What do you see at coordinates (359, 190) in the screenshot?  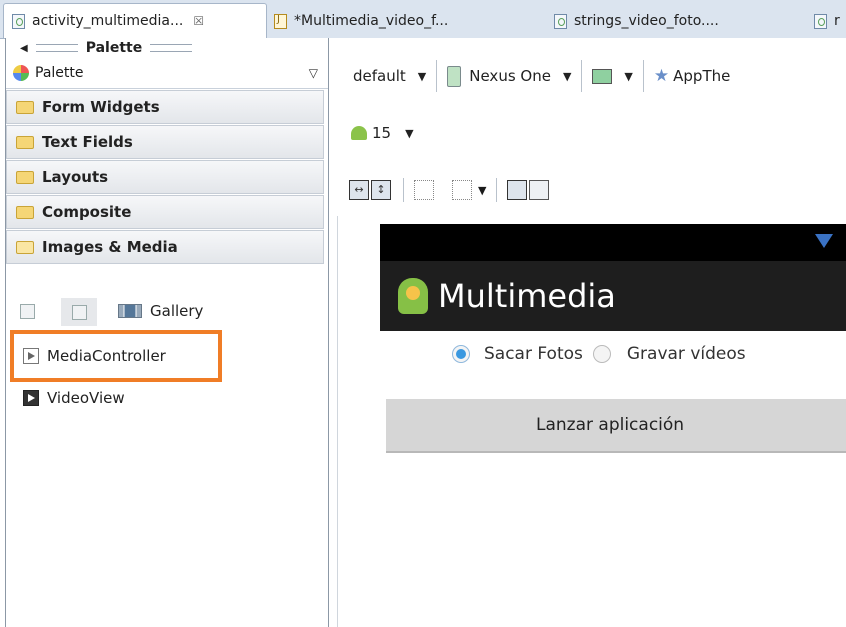 I see `fill-width-icon: ↔` at bounding box center [359, 190].